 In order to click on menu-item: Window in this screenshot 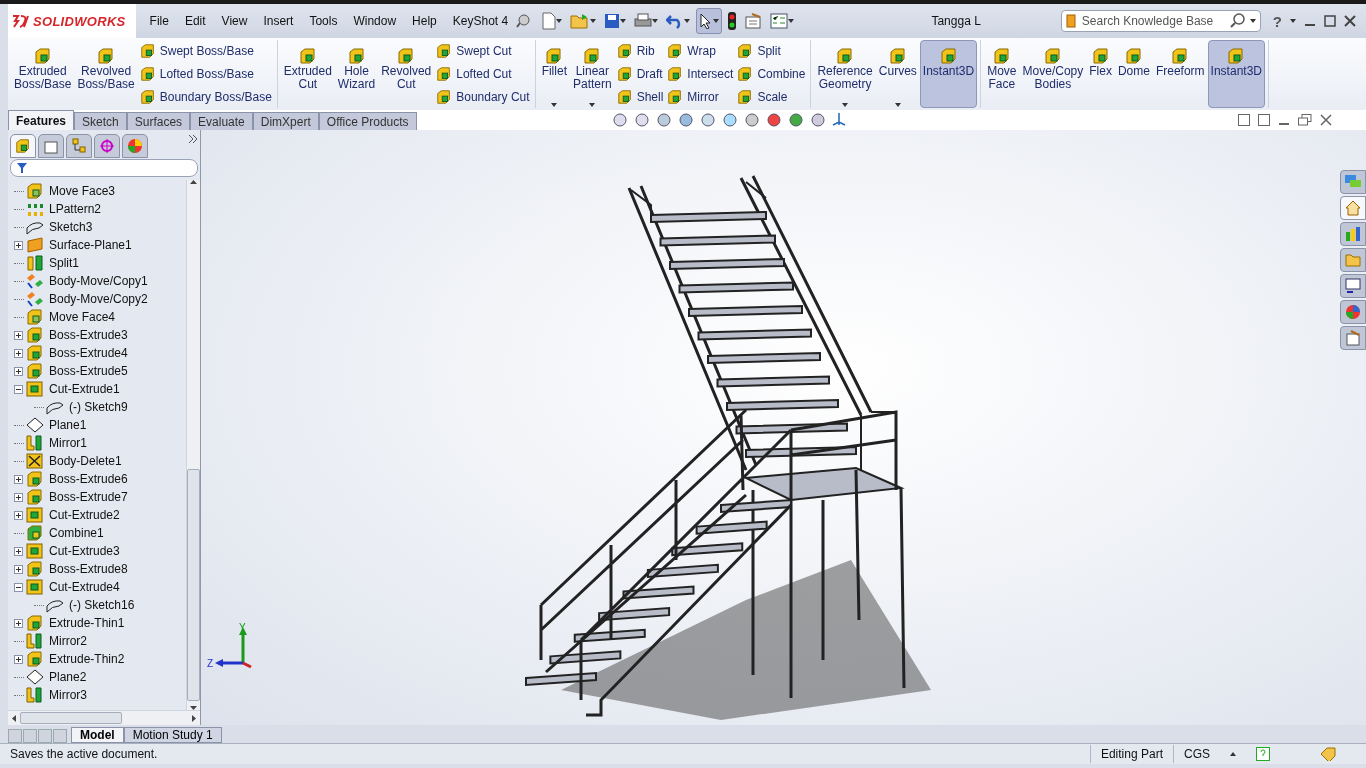, I will do `click(375, 21)`.